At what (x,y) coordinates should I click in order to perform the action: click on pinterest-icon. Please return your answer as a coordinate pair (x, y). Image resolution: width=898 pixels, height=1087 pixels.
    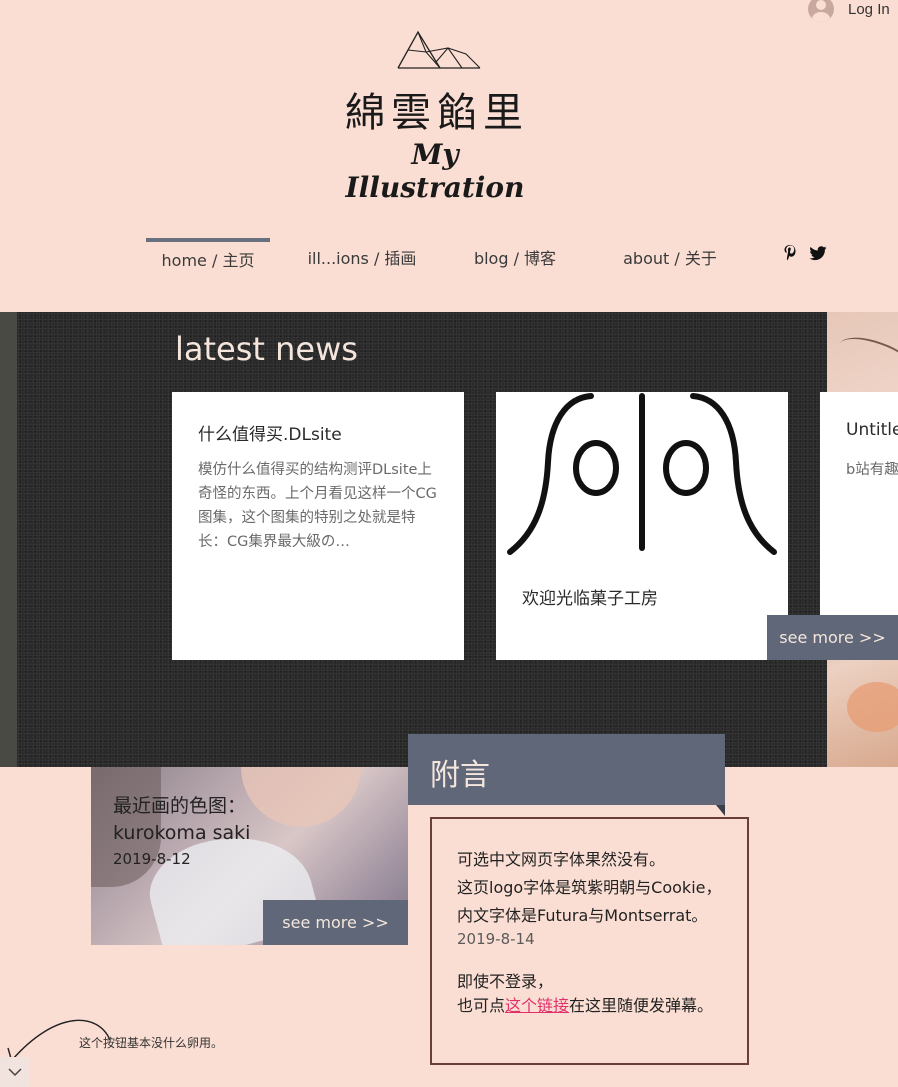
    Looking at the image, I should click on (790, 253).